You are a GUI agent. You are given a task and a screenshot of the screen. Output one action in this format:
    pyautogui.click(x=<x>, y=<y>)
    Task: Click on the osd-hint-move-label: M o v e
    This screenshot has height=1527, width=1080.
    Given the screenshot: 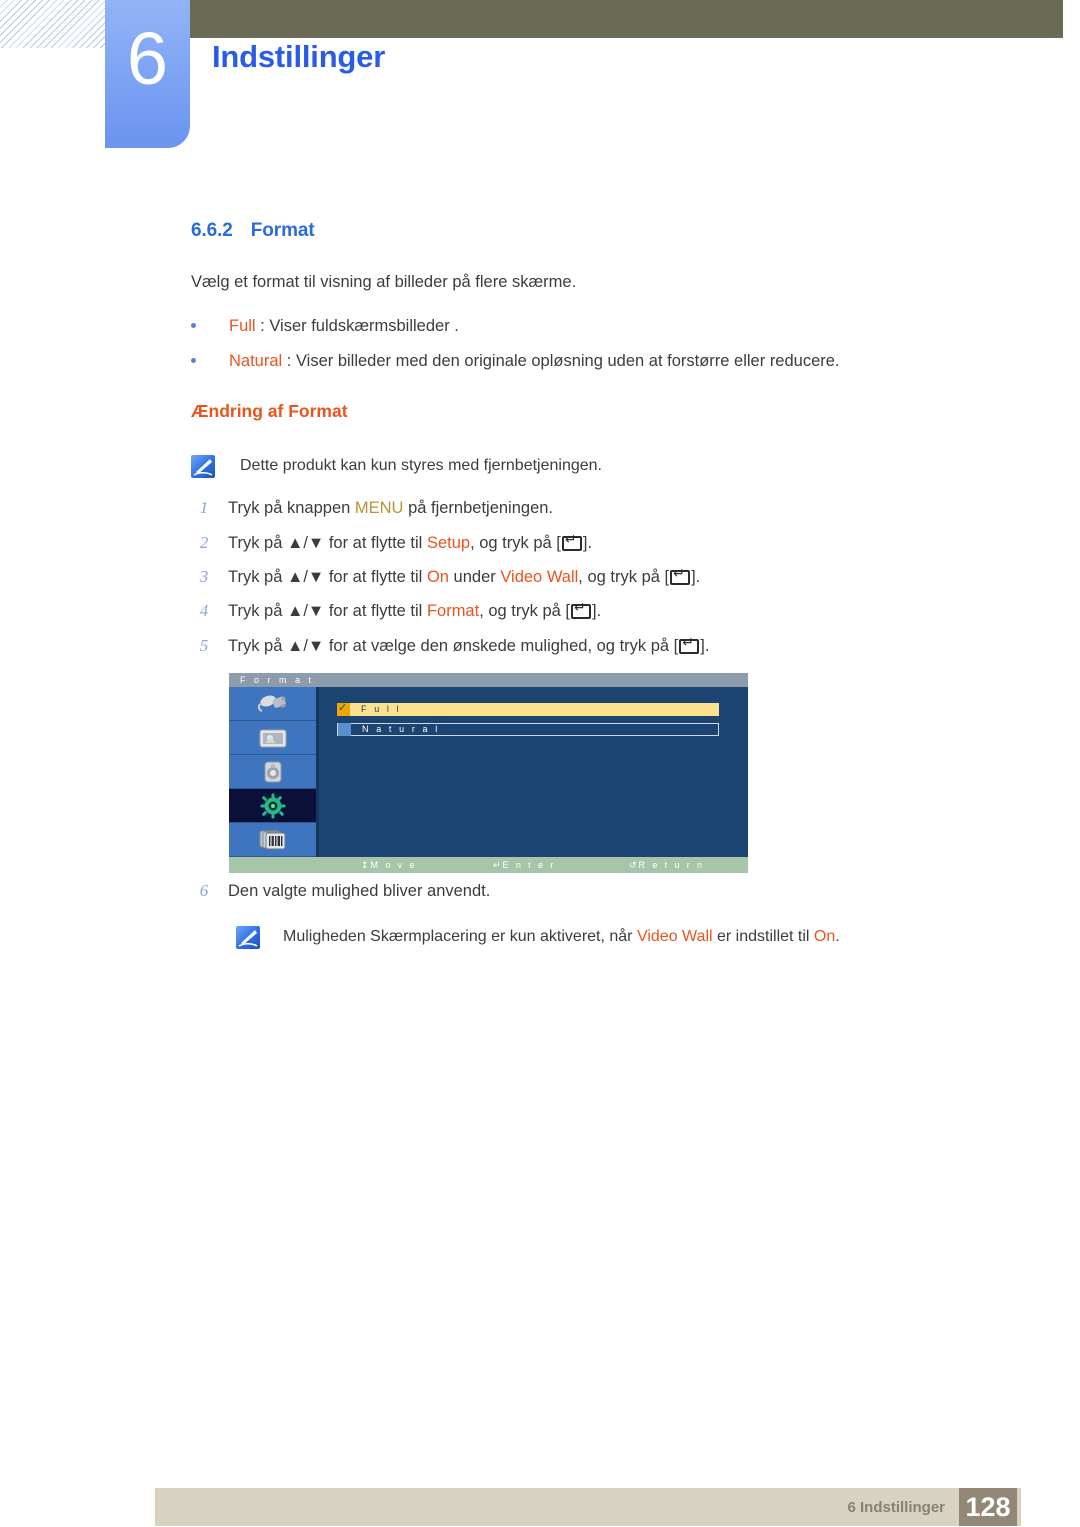 What is the action you would take?
    pyautogui.click(x=393, y=865)
    